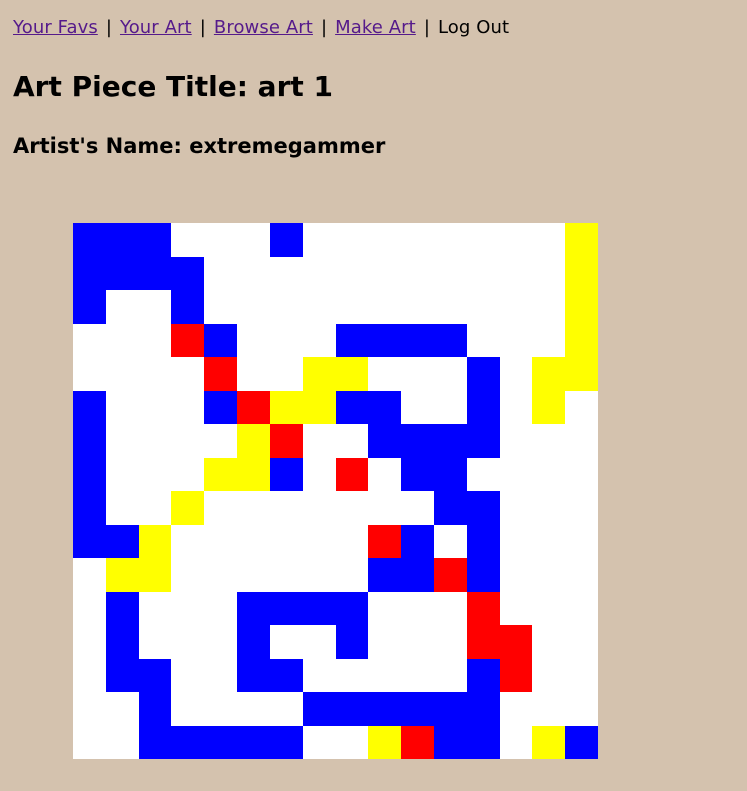  I want to click on logout-button: Log Out, so click(473, 27).